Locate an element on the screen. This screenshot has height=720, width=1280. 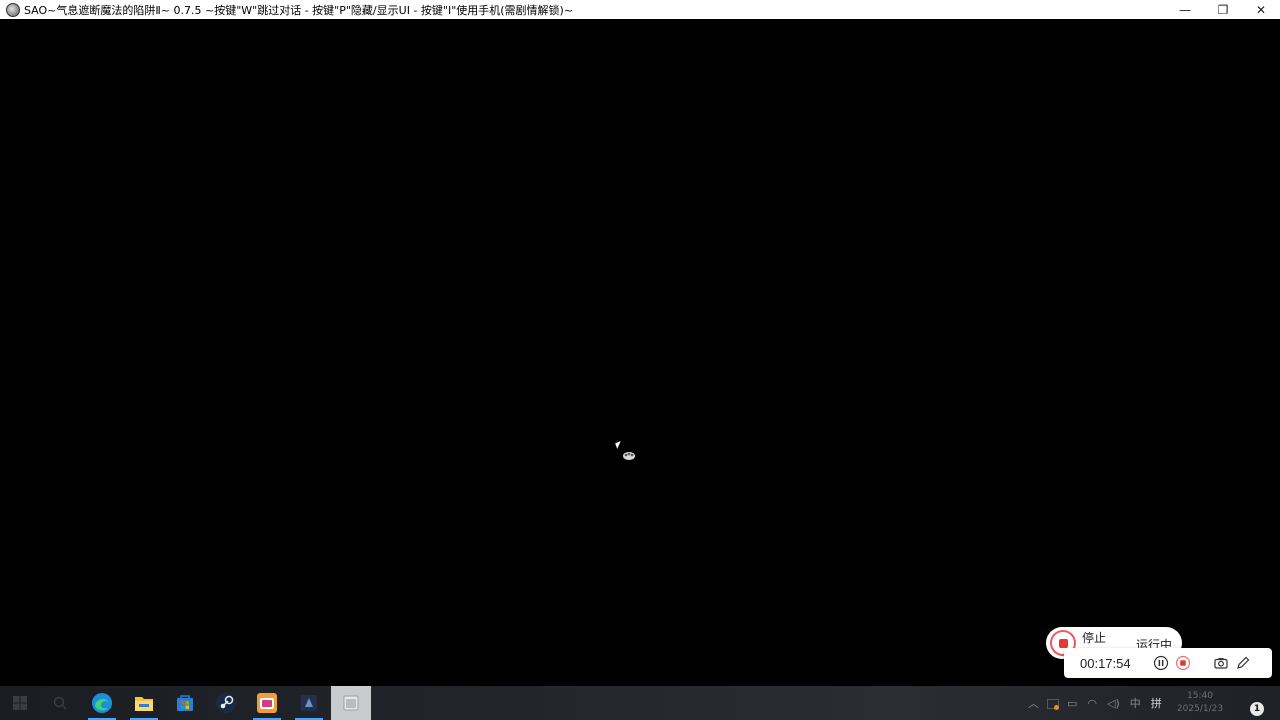
recorder-toolbar: 00:17:54 is located at coordinates (1168, 663).